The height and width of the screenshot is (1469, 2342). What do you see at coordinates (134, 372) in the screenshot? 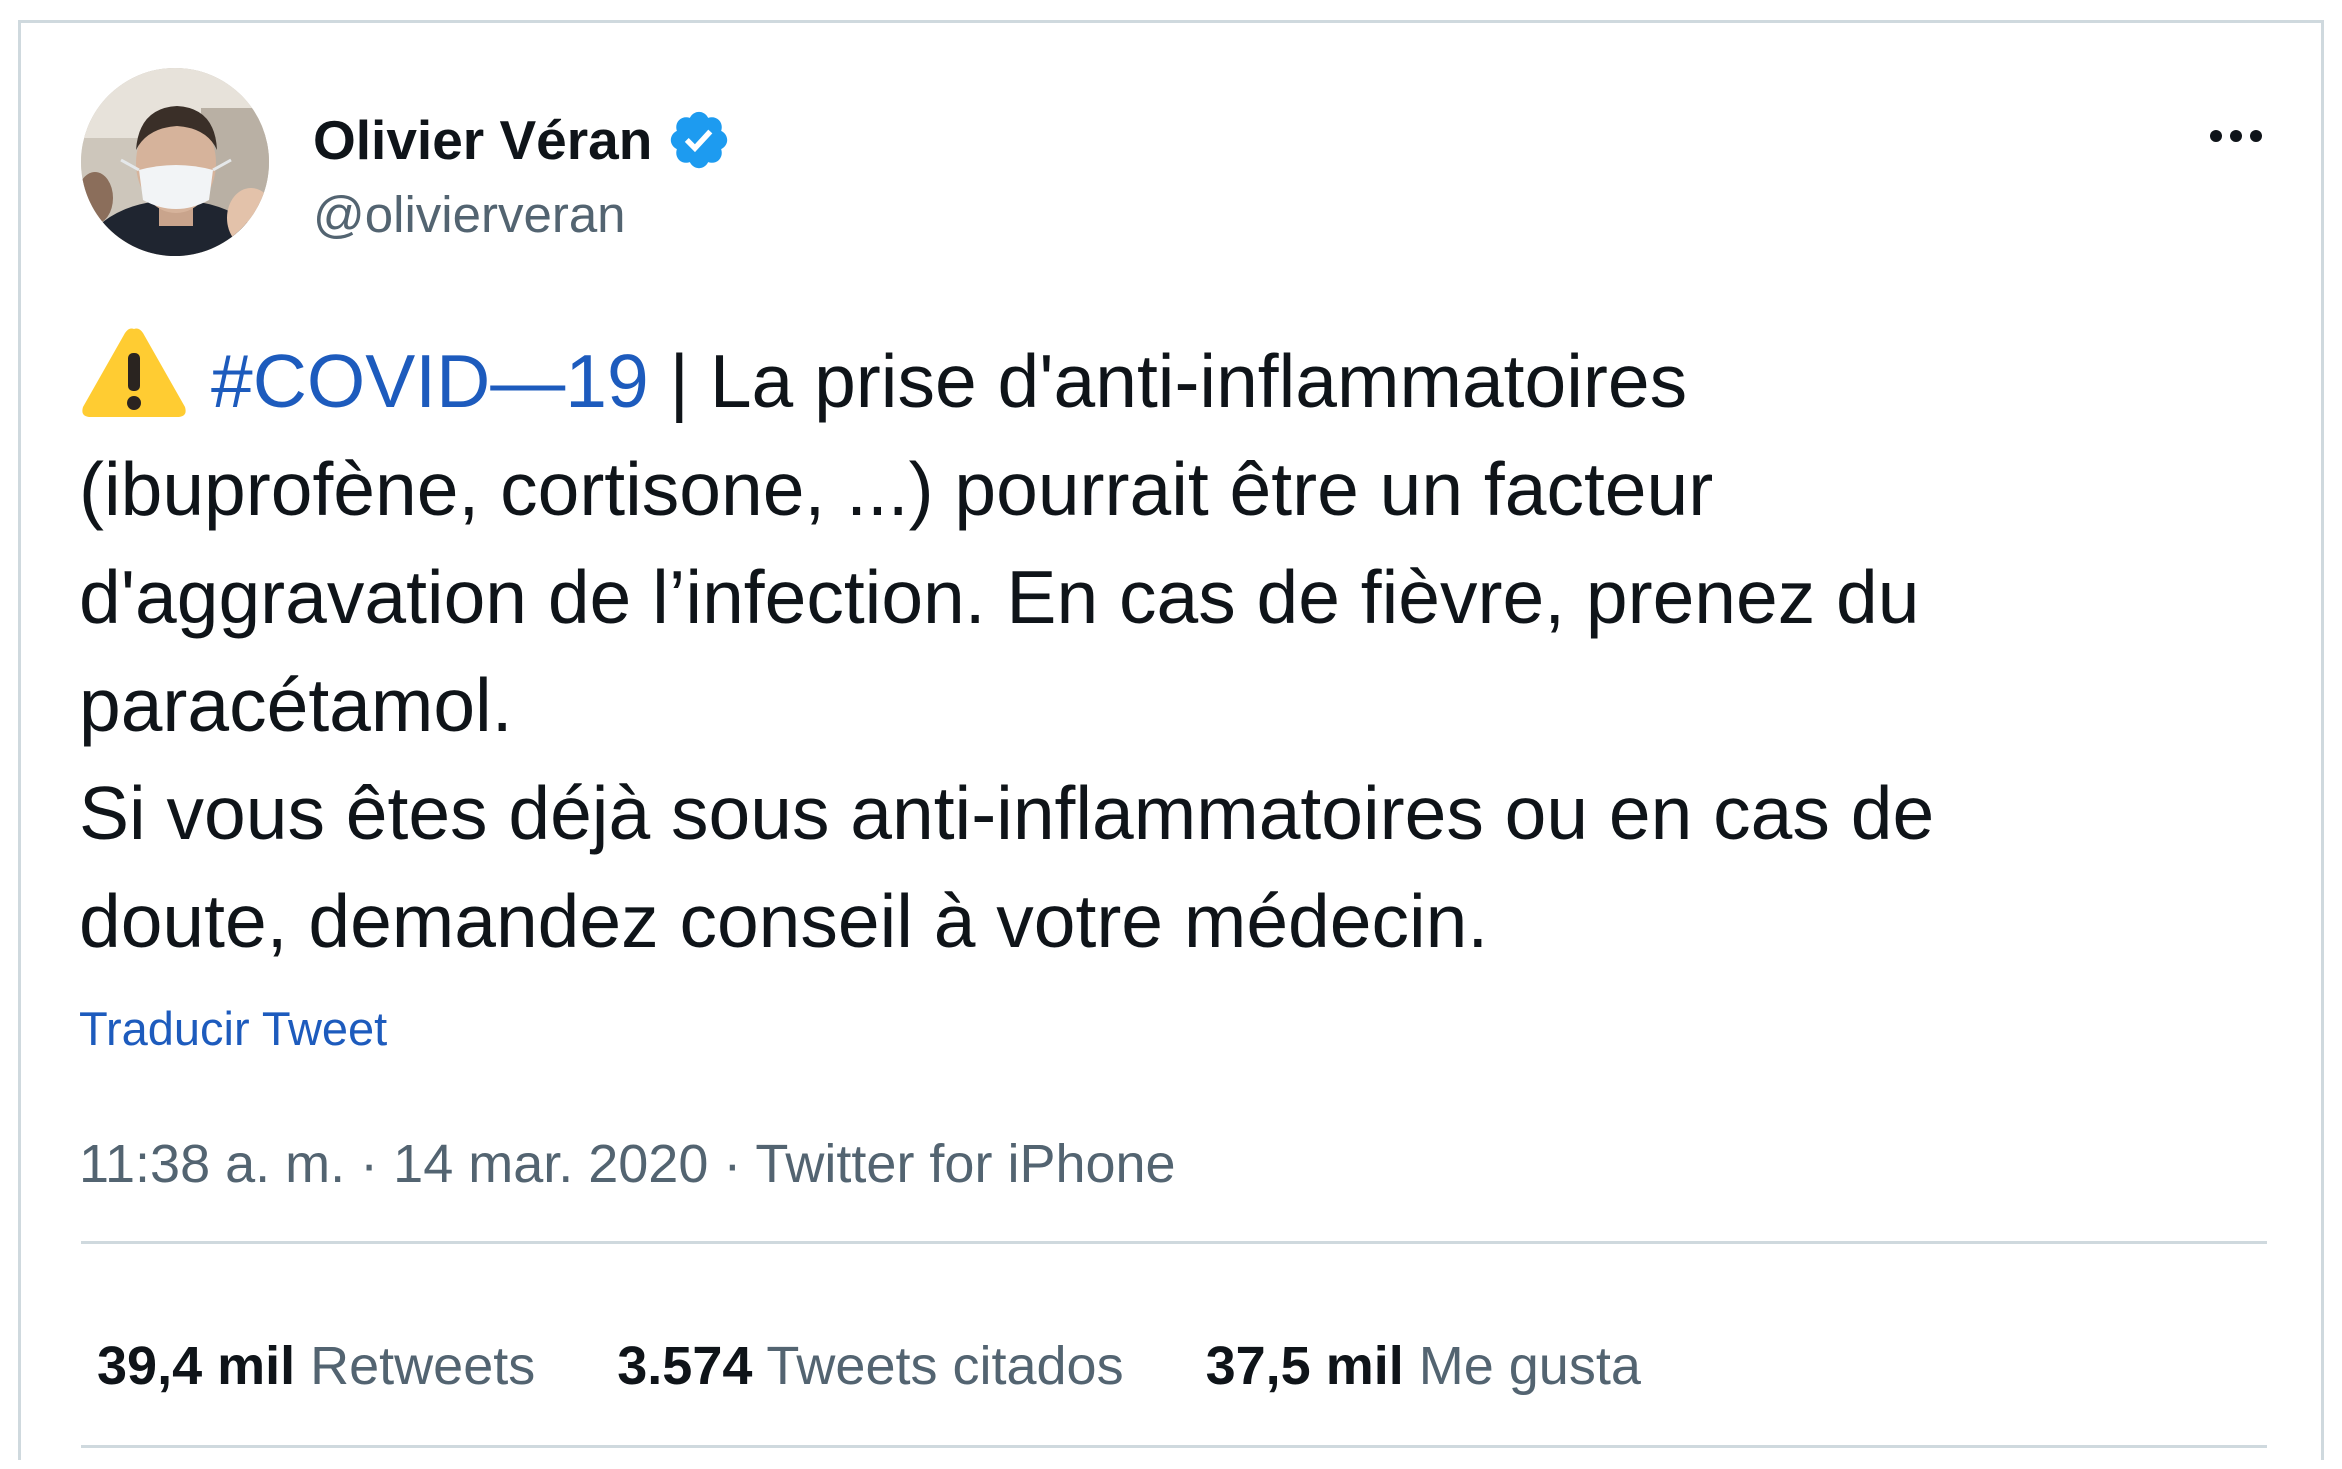
I see `warning-sign-emoji` at bounding box center [134, 372].